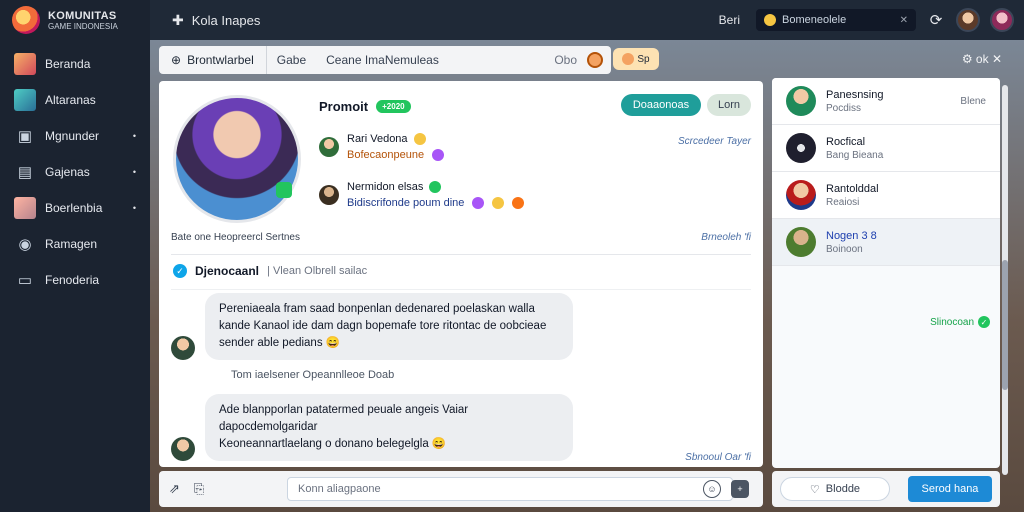 The image size is (1024, 512). I want to click on brand-logo-icon, so click(26, 20).